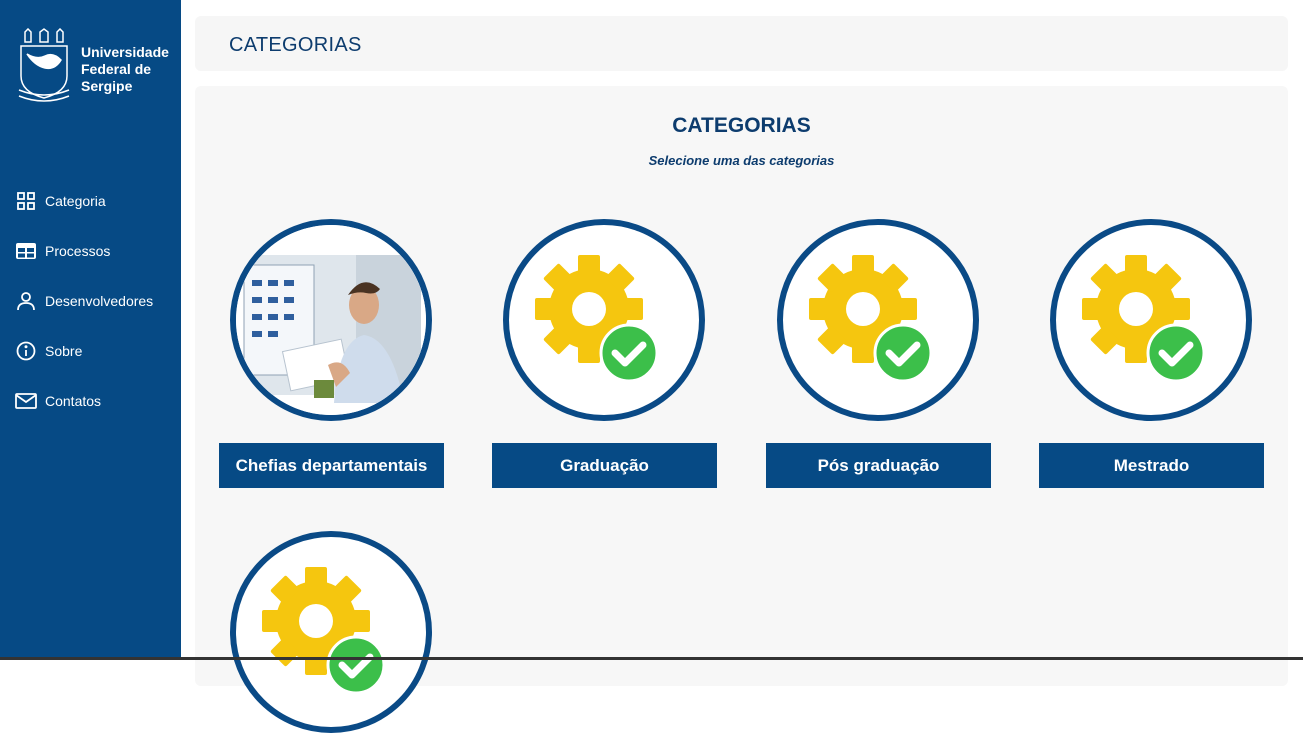 The width and height of the screenshot is (1303, 733). Describe the element at coordinates (295, 45) in the screenshot. I see `page-title: CATEGORIAS` at that location.